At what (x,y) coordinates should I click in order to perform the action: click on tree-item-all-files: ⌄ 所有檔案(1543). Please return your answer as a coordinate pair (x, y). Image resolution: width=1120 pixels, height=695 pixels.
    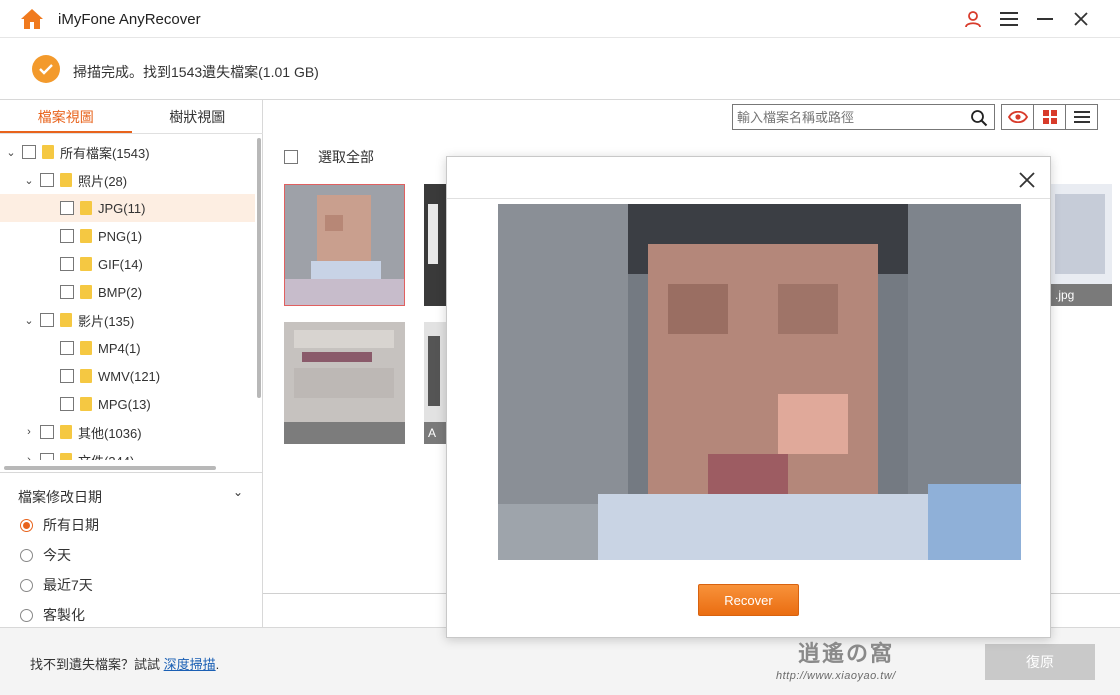
    Looking at the image, I should click on (127, 152).